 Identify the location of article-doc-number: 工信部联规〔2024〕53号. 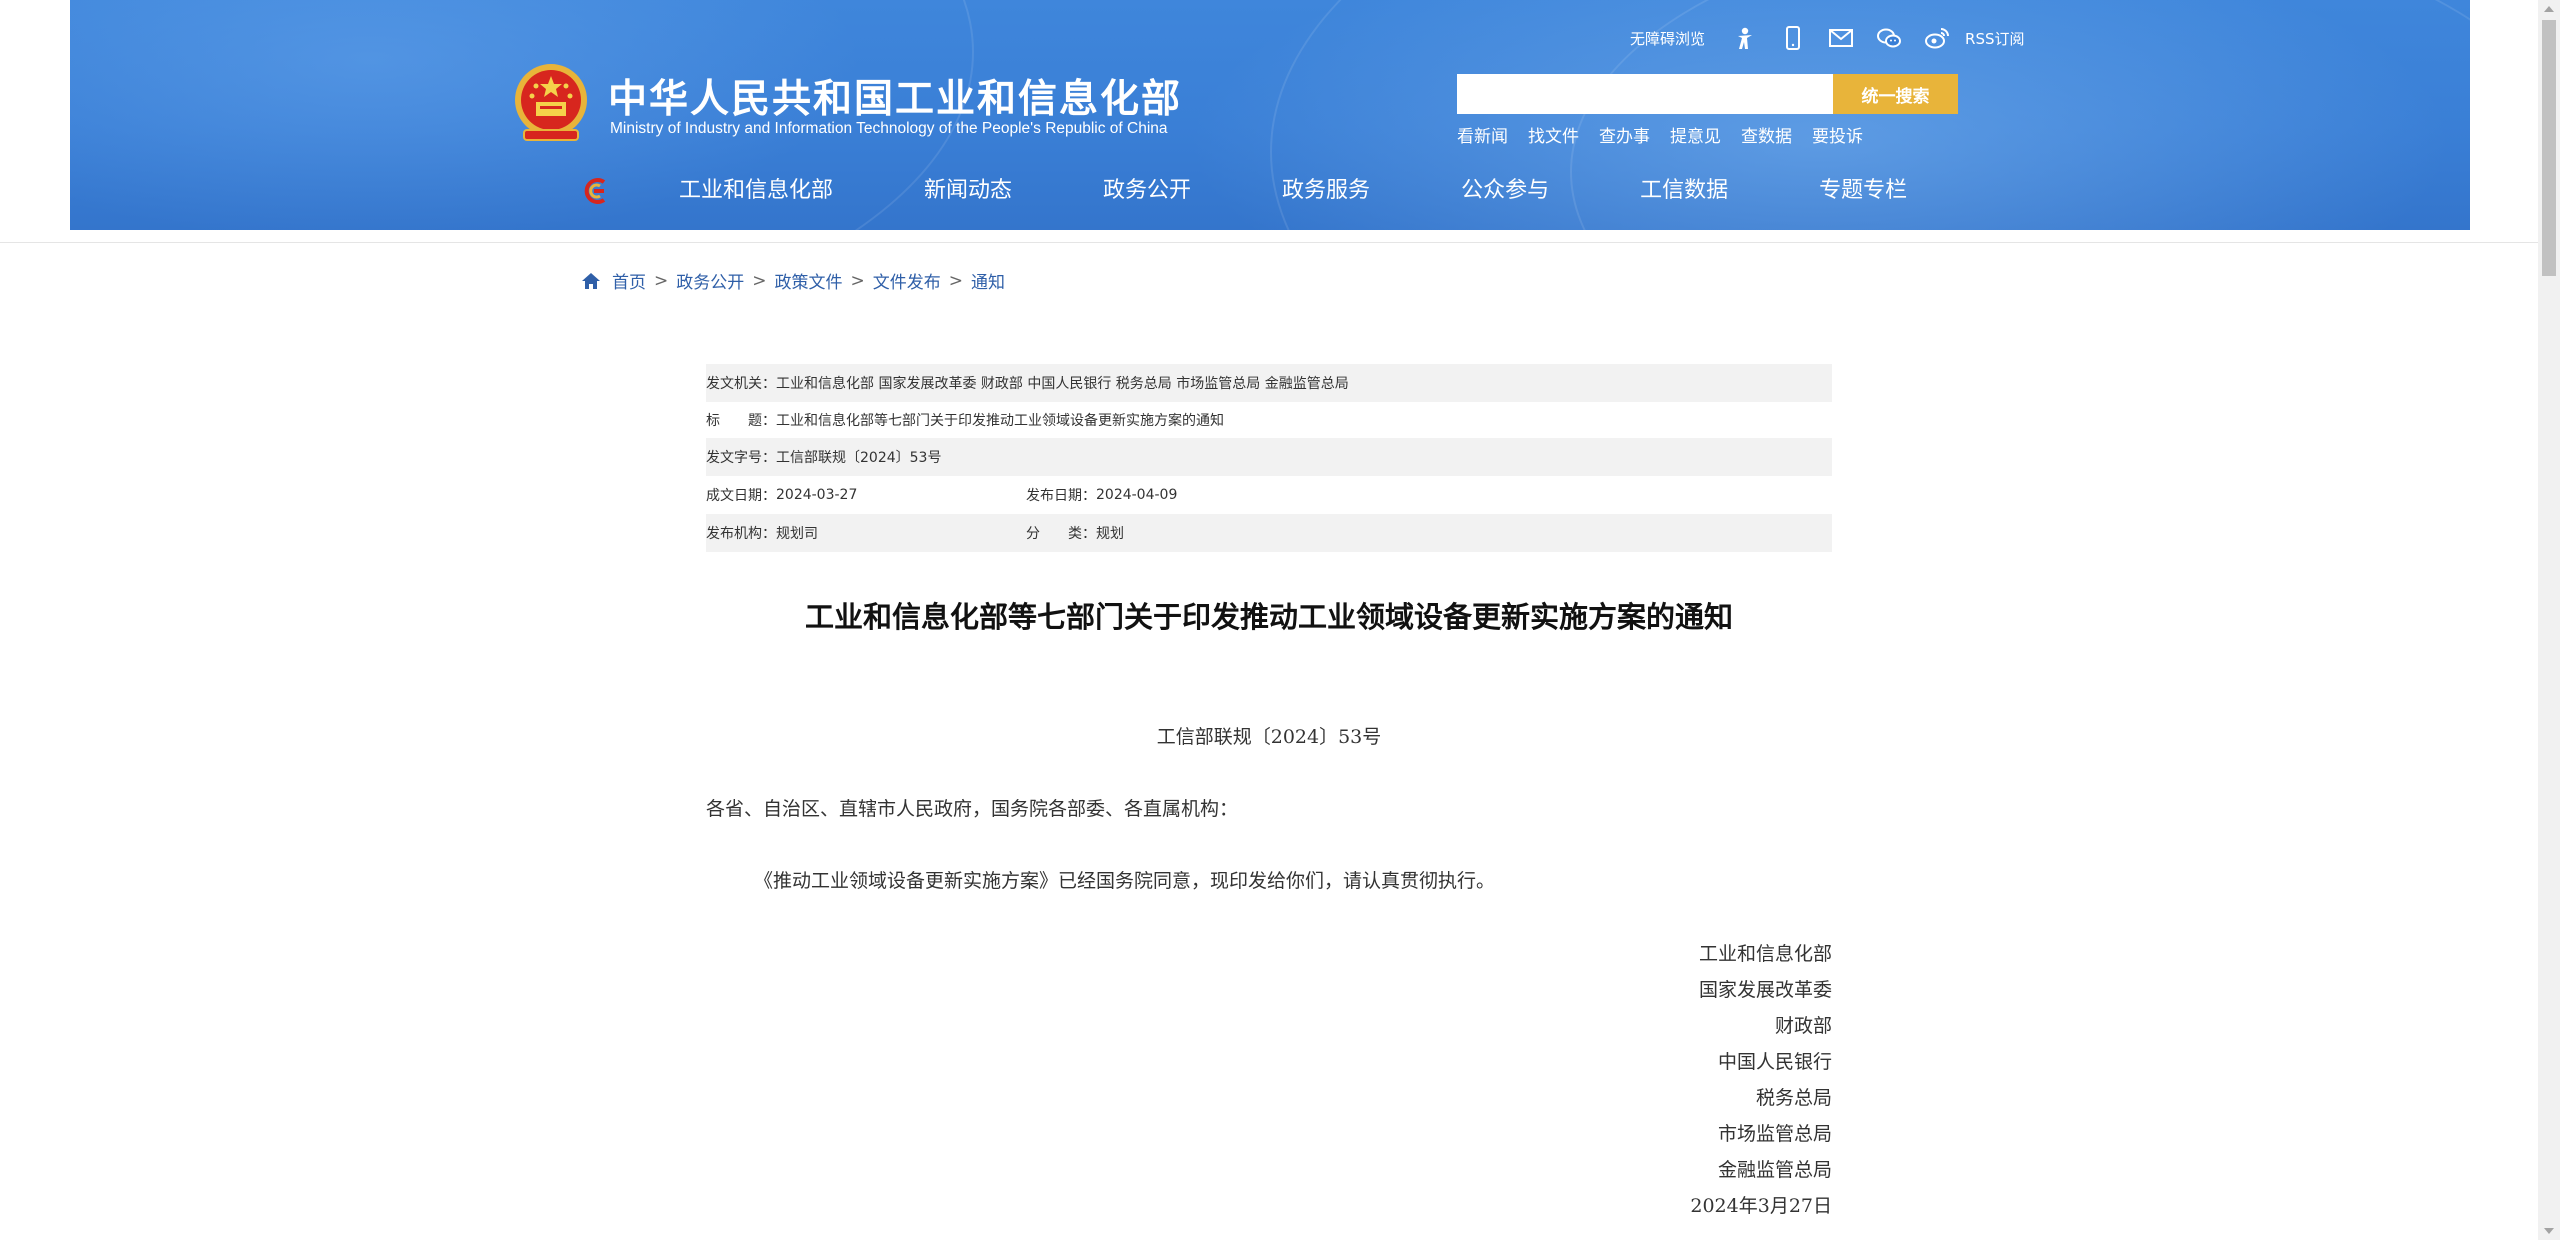
(1269, 737).